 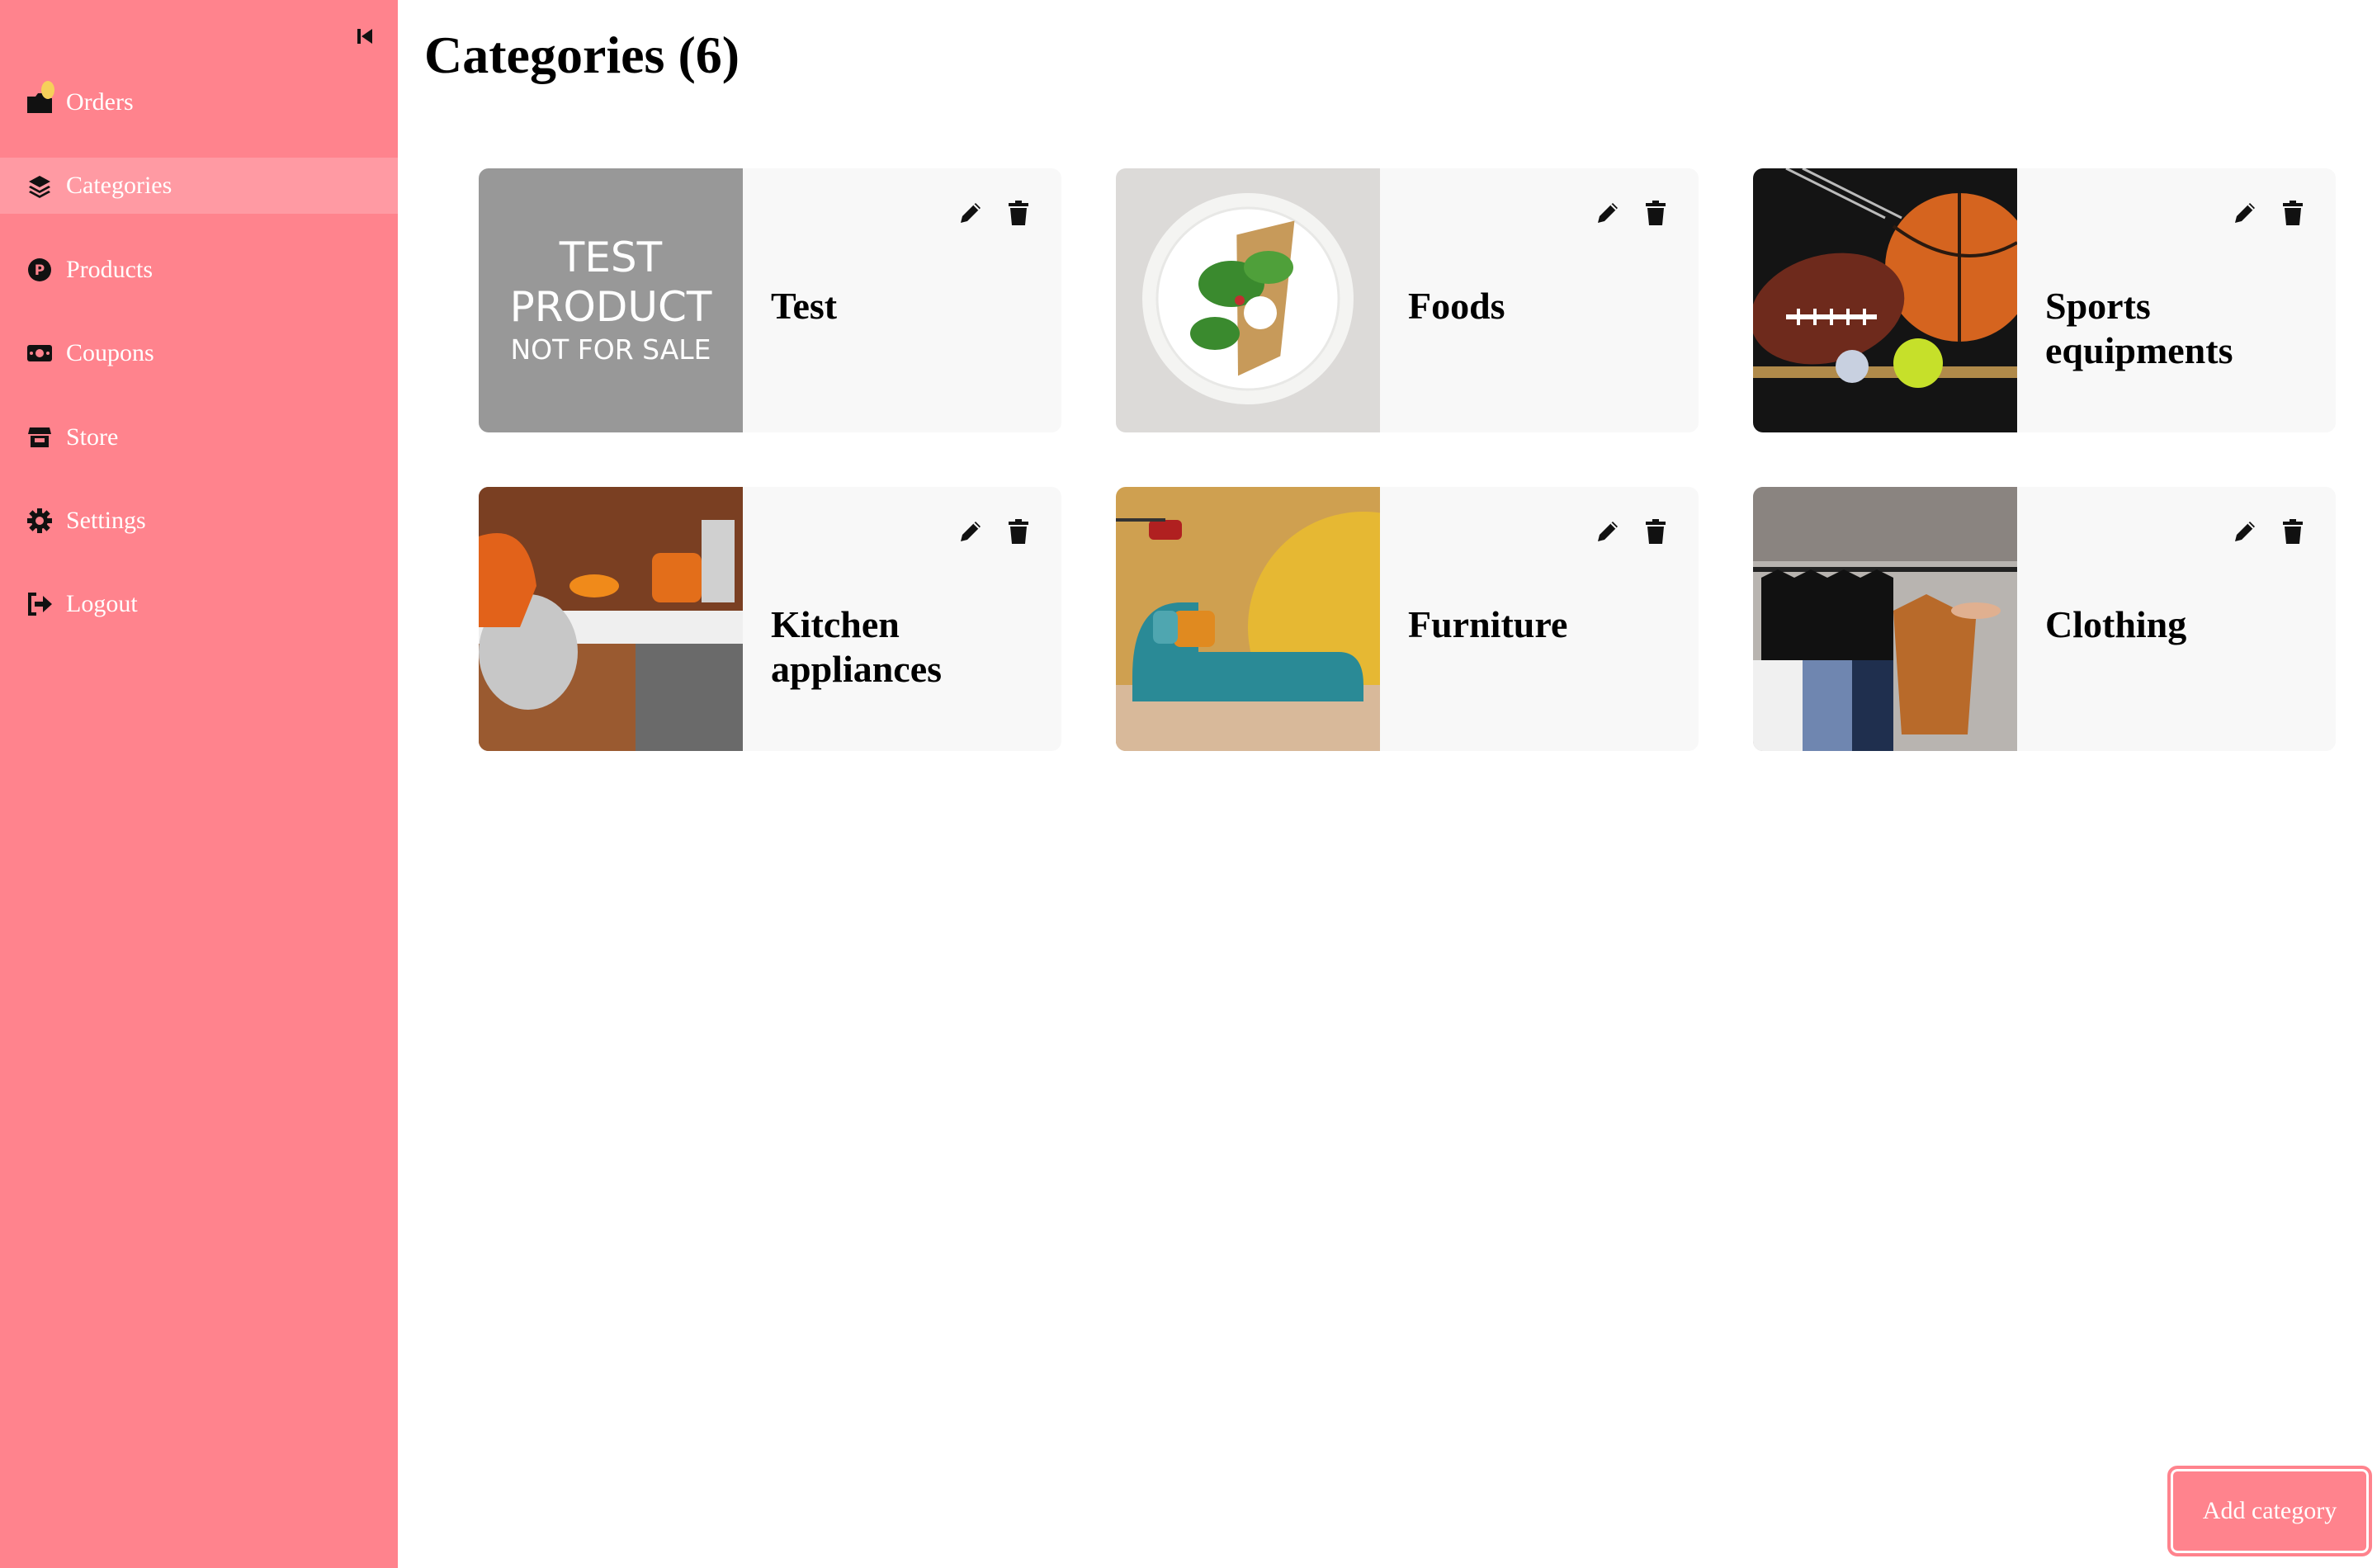 I want to click on page-title: Categories (6), so click(x=582, y=55).